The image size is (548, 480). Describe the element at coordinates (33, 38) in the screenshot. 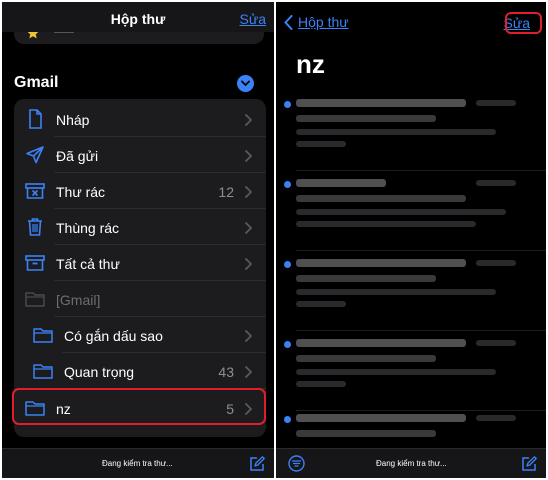

I see `star-icon` at that location.